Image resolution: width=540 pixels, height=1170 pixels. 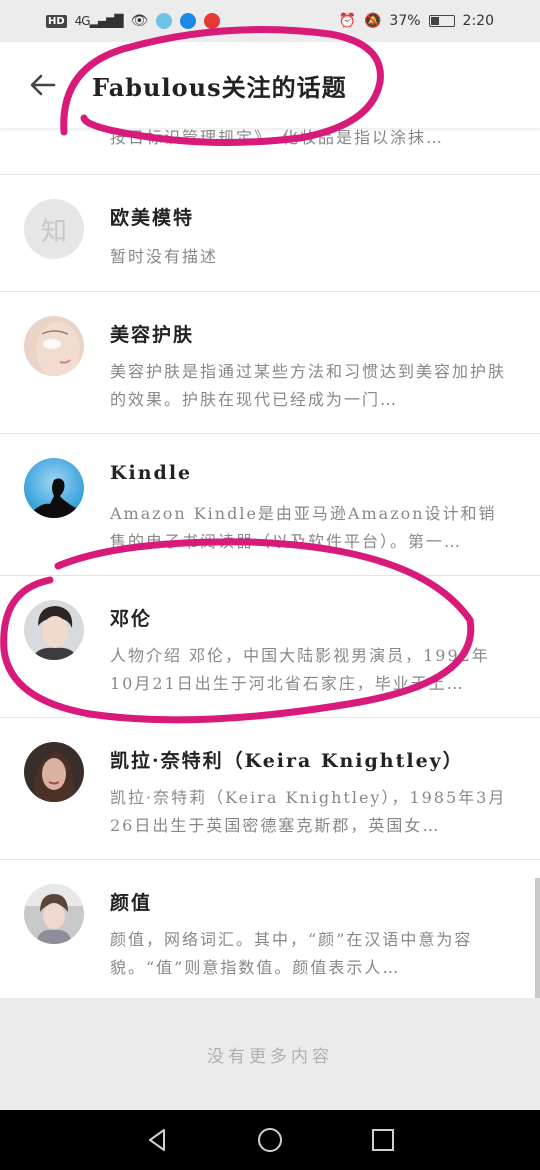 I want to click on no-more-content-label: 没有更多内容, so click(x=270, y=1056).